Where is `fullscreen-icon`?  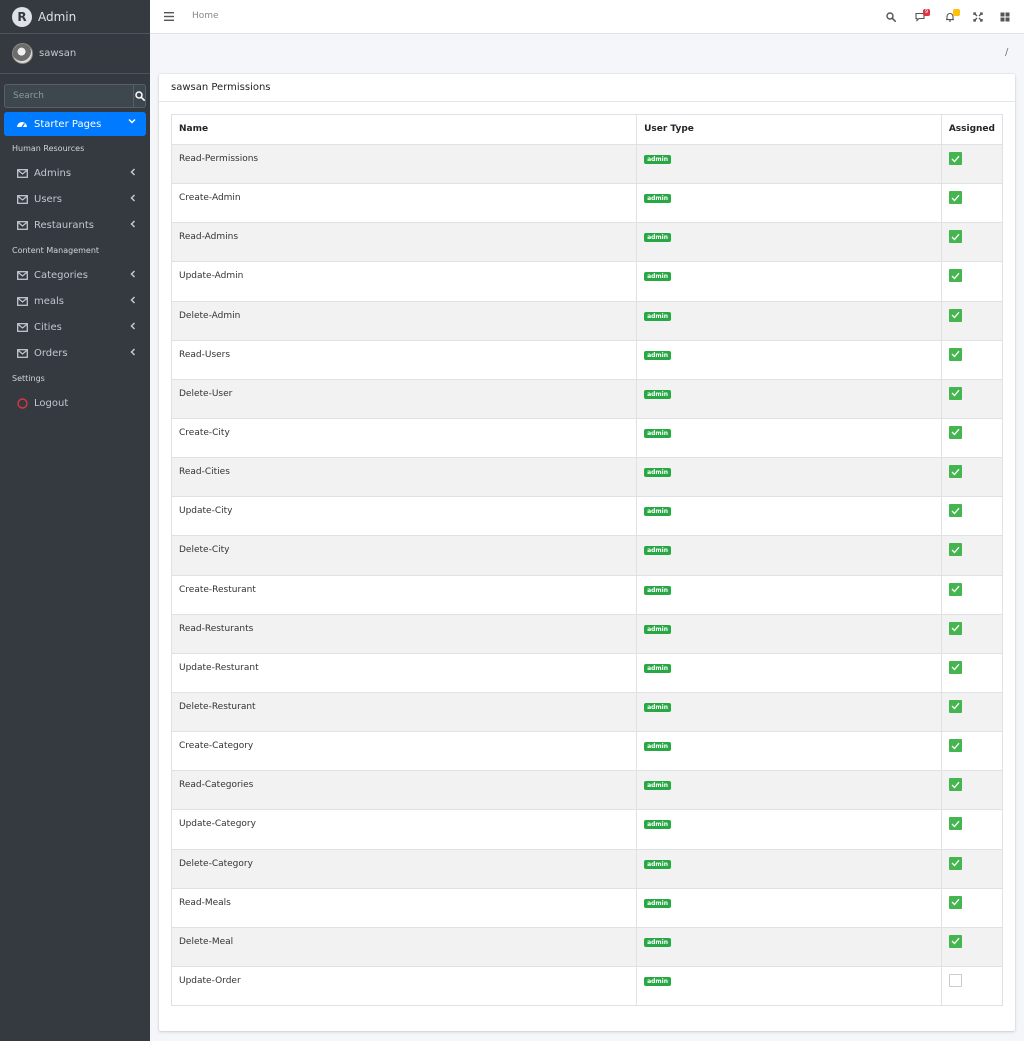
fullscreen-icon is located at coordinates (978, 17).